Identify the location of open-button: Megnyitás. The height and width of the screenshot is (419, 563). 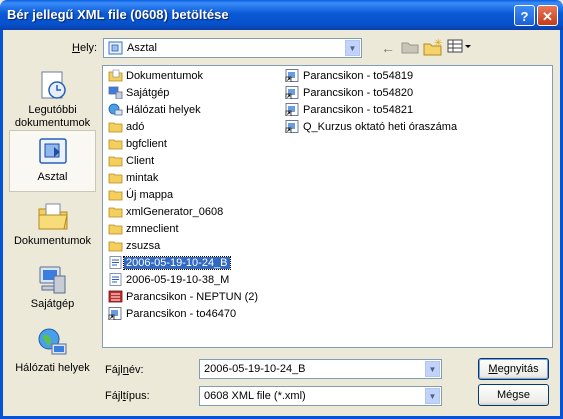
(513, 369).